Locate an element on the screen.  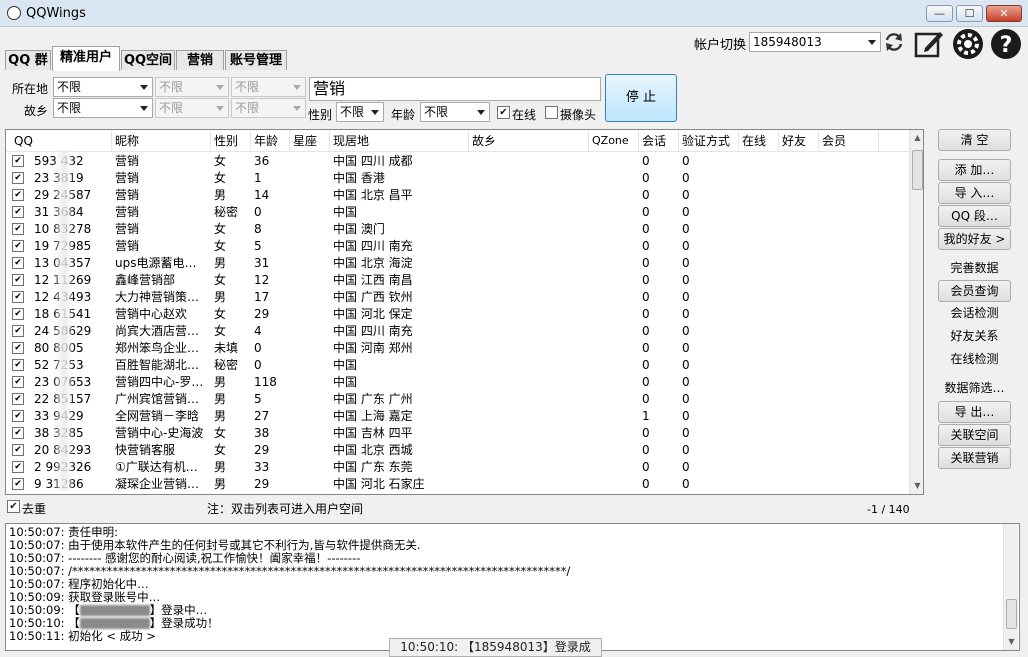
residence-cell: 中国 四川 南充 is located at coordinates (373, 246).